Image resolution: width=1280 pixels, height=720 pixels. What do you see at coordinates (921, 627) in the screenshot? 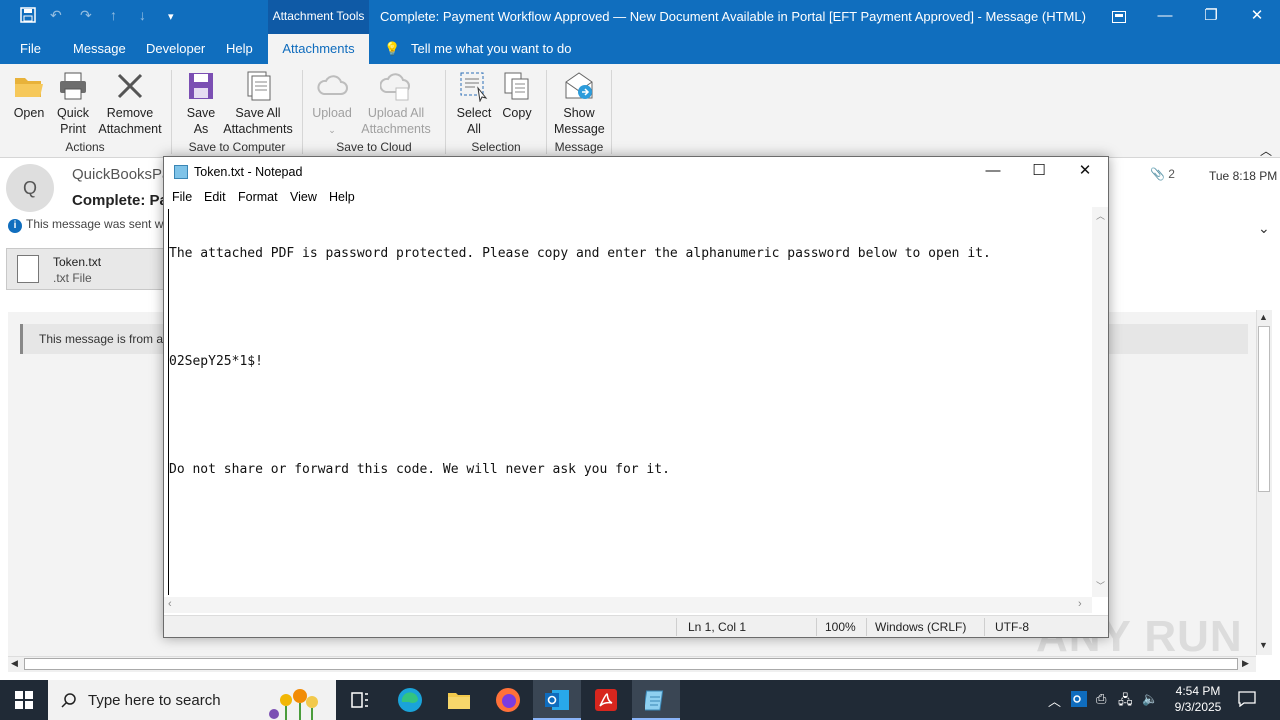
I see `line-endings: Windows (CRLF)` at bounding box center [921, 627].